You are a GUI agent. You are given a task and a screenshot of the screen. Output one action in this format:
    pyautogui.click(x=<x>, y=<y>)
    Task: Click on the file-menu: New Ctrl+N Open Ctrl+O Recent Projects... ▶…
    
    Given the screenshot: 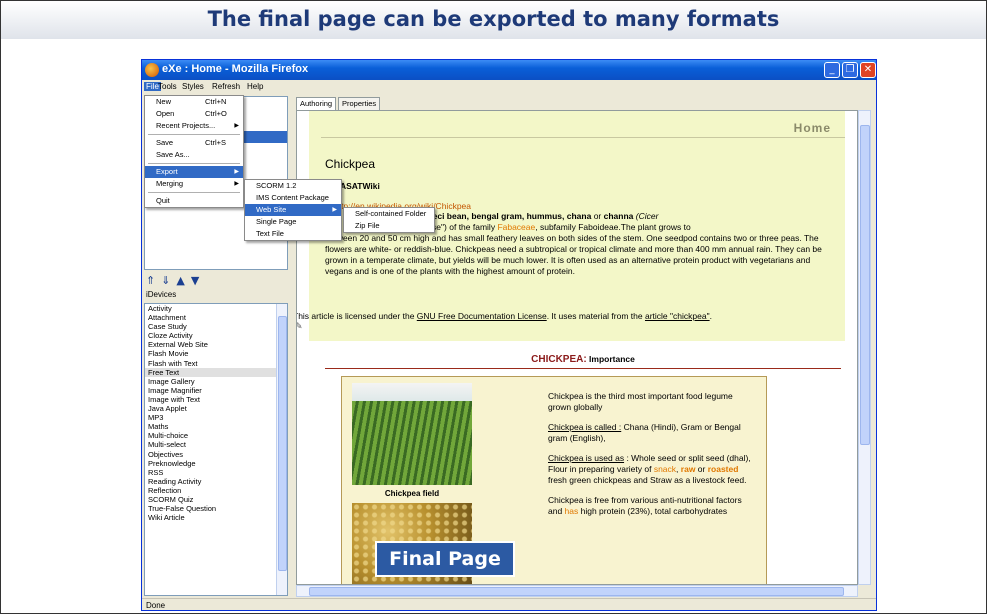 What is the action you would take?
    pyautogui.click(x=194, y=151)
    